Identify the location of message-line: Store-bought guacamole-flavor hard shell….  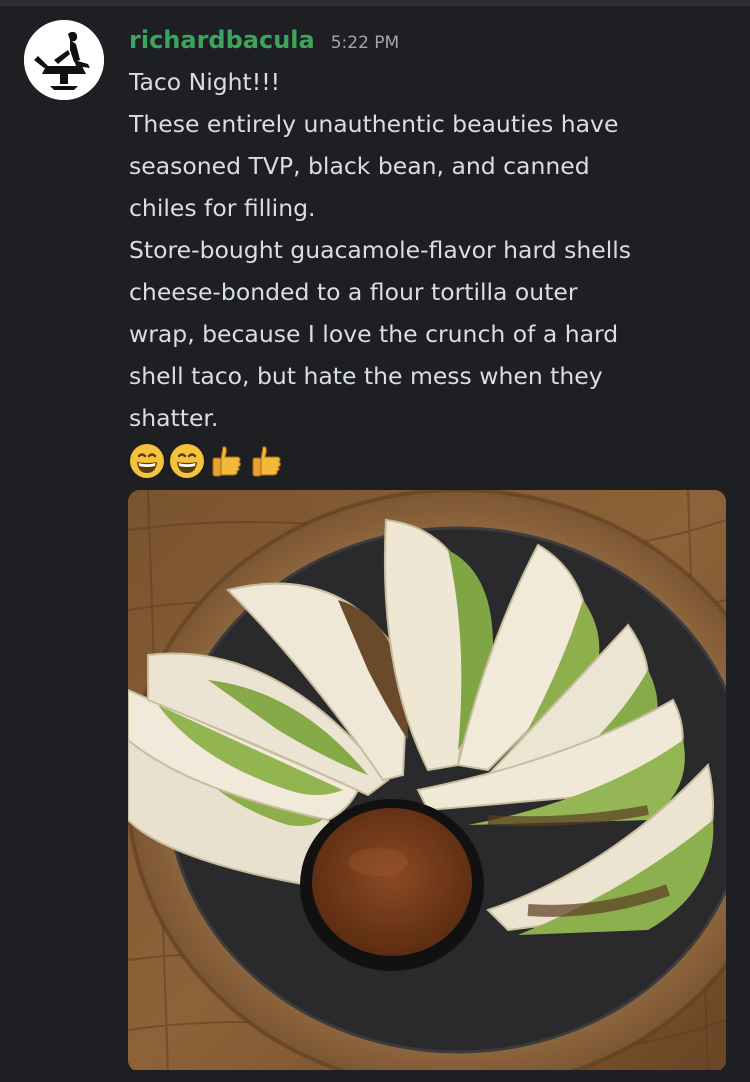
(380, 250).